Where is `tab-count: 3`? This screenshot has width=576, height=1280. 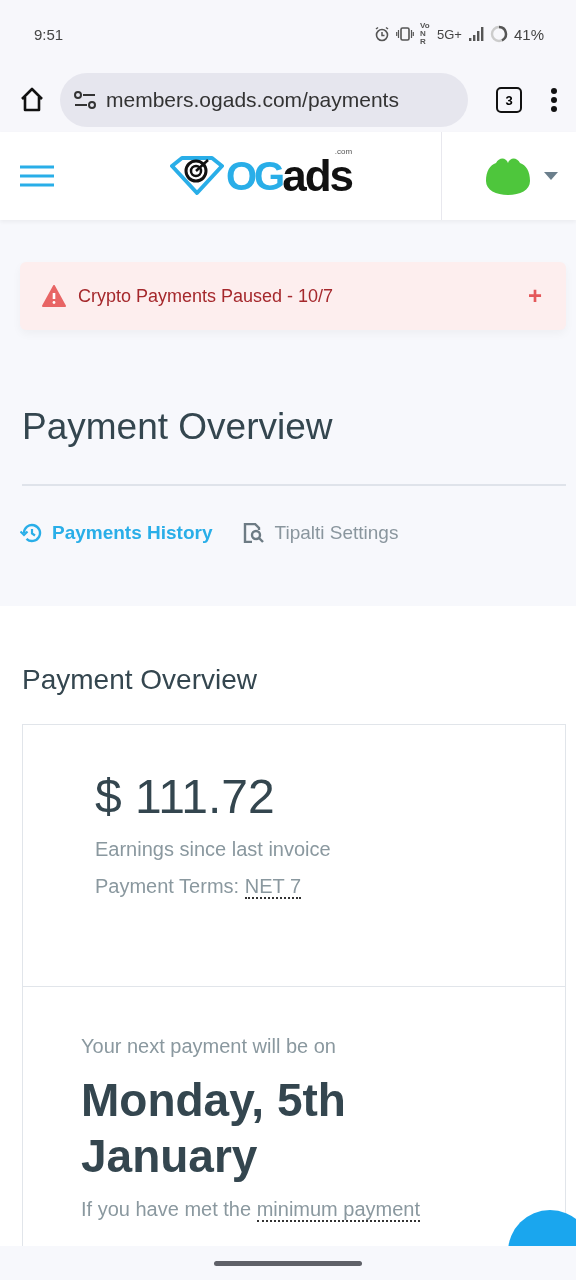
tab-count: 3 is located at coordinates (509, 100).